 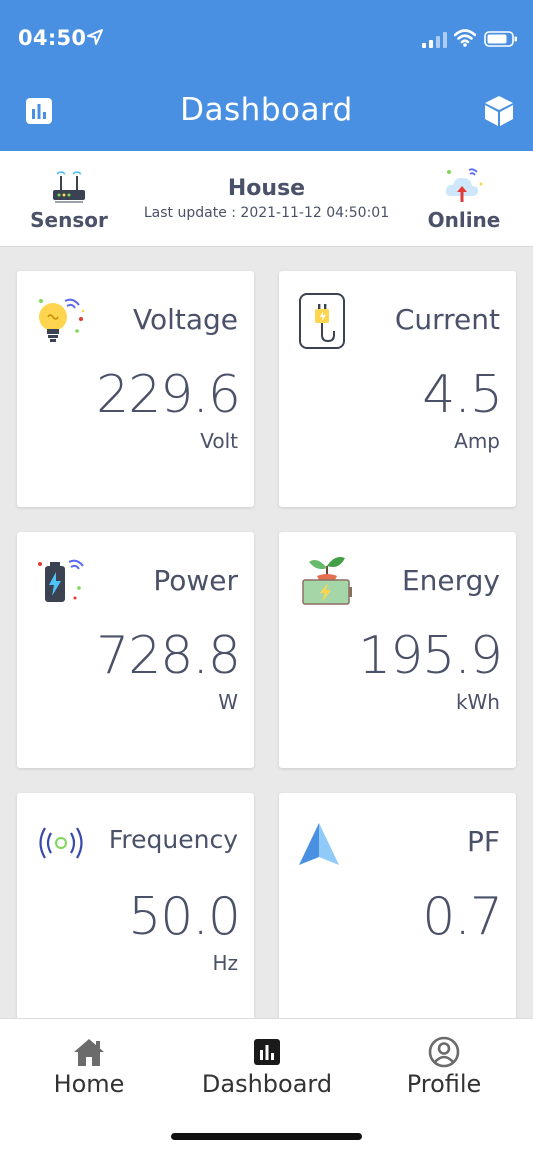 What do you see at coordinates (266, 1136) in the screenshot?
I see `home-indicator` at bounding box center [266, 1136].